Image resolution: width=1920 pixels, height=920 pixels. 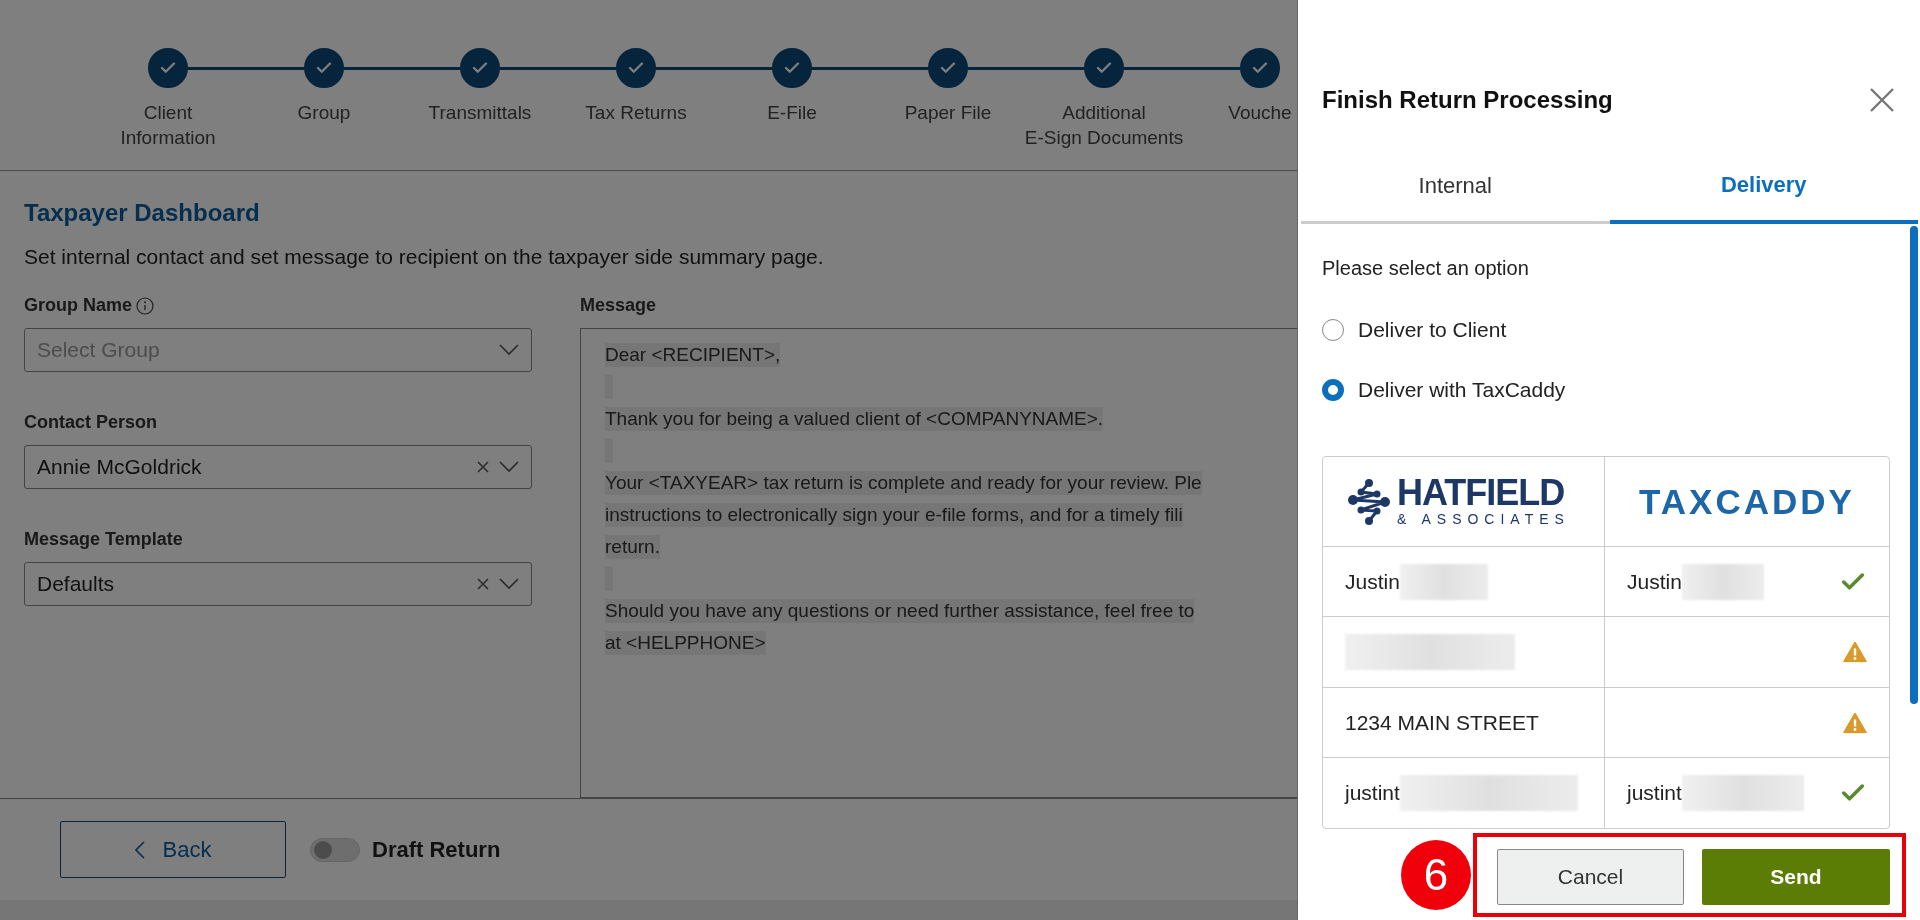 What do you see at coordinates (424, 257) in the screenshot?
I see `page-description: Set internal contact and set message to recipient on the taxpayer side summary page.` at bounding box center [424, 257].